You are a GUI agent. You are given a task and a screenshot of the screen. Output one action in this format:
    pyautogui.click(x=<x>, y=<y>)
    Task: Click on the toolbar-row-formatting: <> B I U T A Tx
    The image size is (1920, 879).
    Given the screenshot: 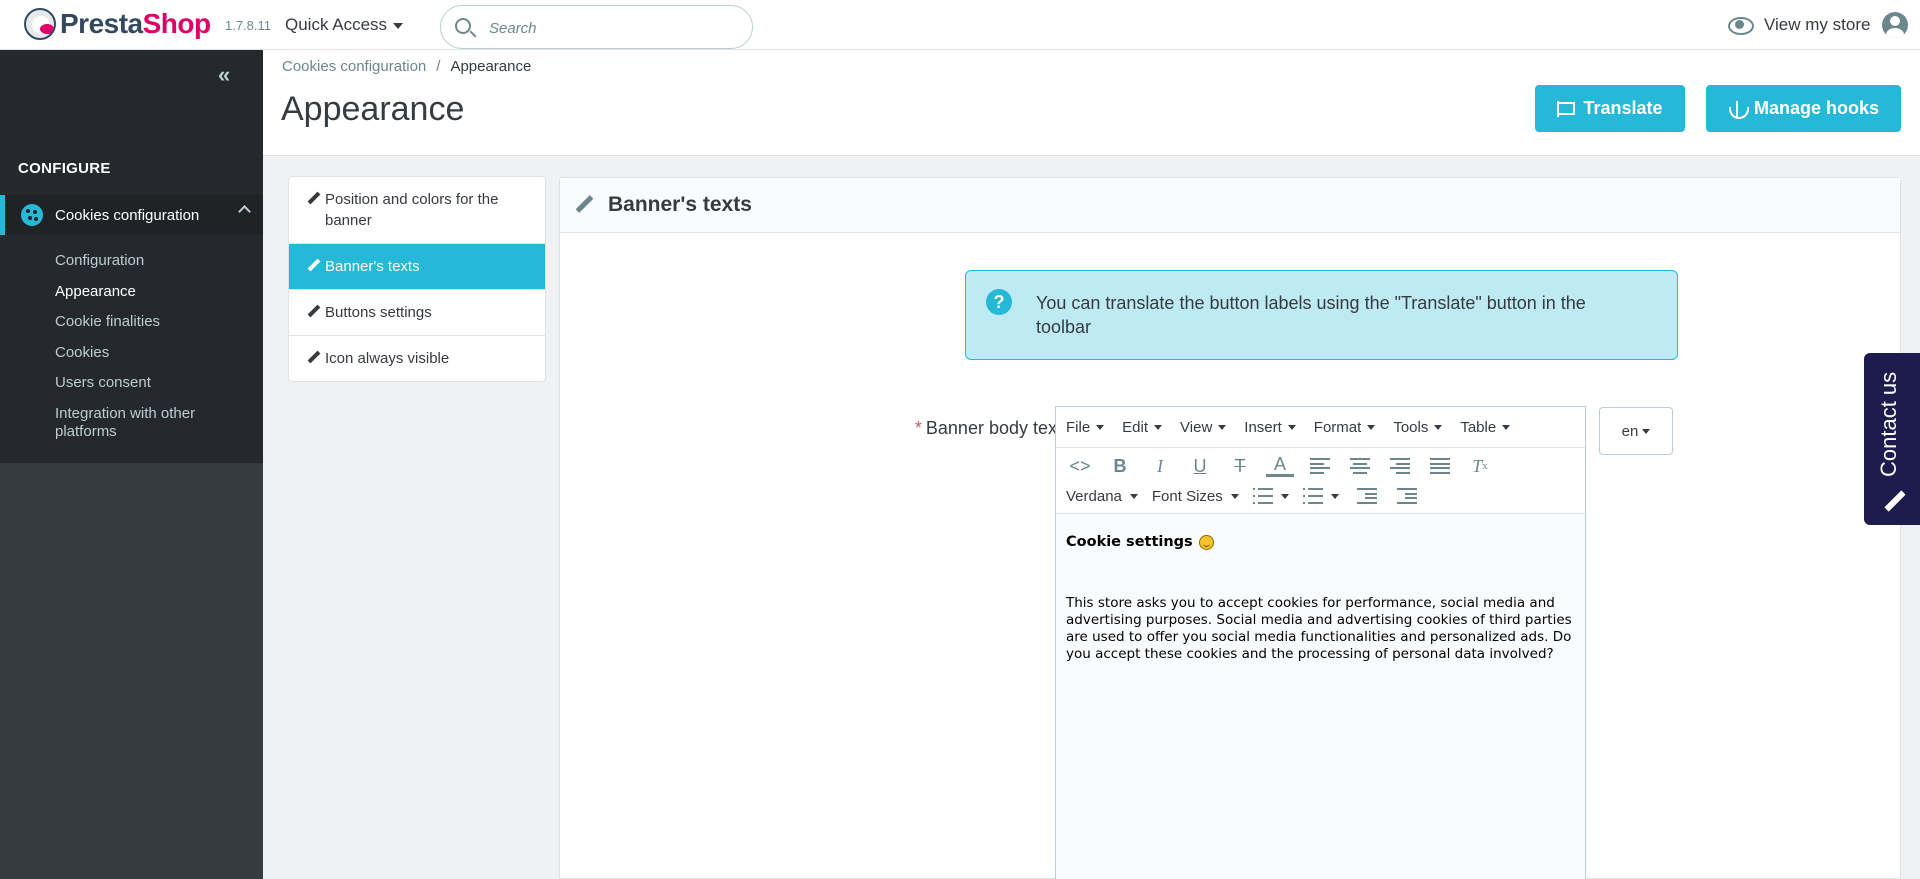 What is the action you would take?
    pyautogui.click(x=1286, y=466)
    